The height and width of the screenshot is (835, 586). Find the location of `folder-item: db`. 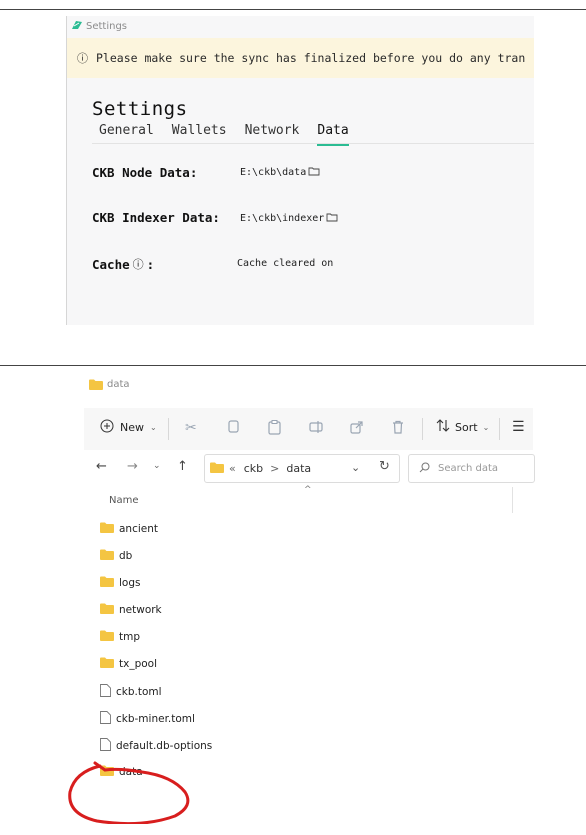

folder-item: db is located at coordinates (116, 556).